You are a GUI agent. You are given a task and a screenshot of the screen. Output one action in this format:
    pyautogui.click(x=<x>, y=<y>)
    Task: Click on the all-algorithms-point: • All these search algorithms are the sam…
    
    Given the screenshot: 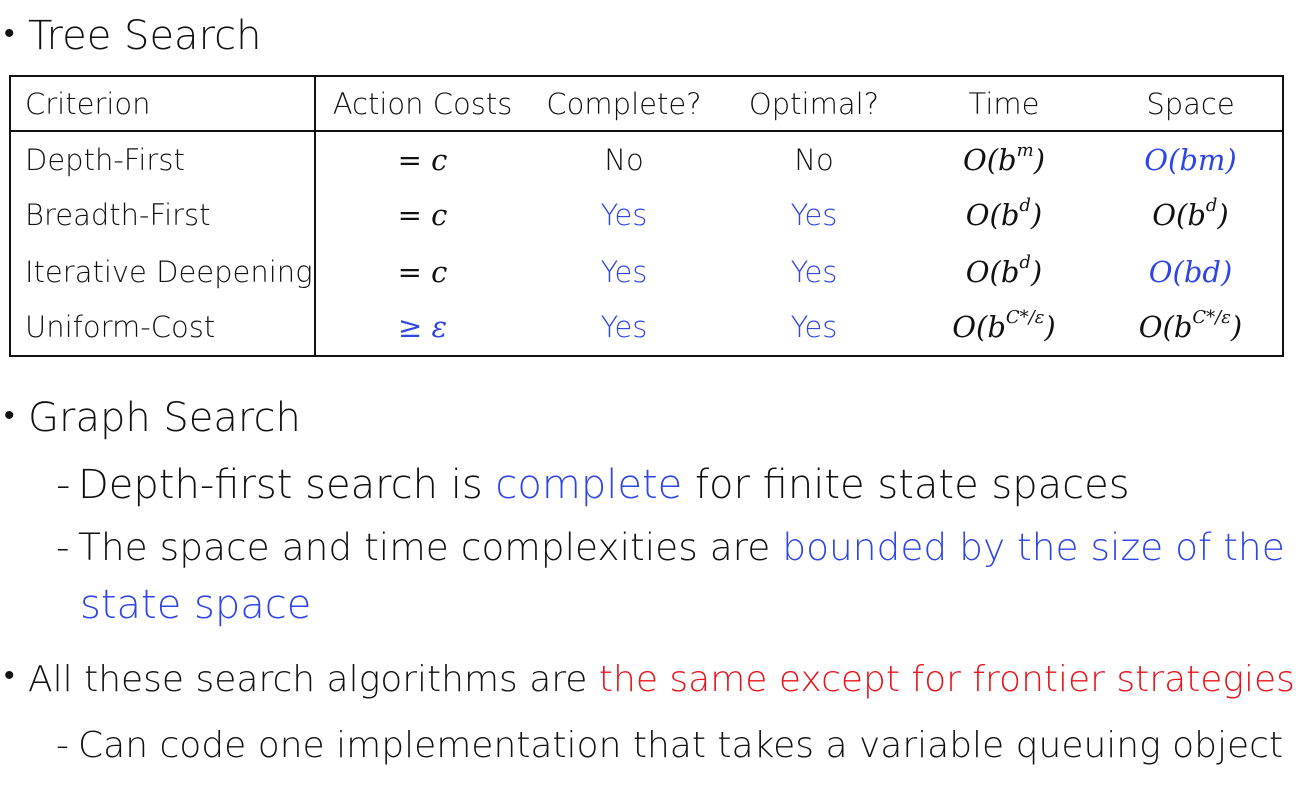 What is the action you would take?
    pyautogui.click(x=649, y=679)
    